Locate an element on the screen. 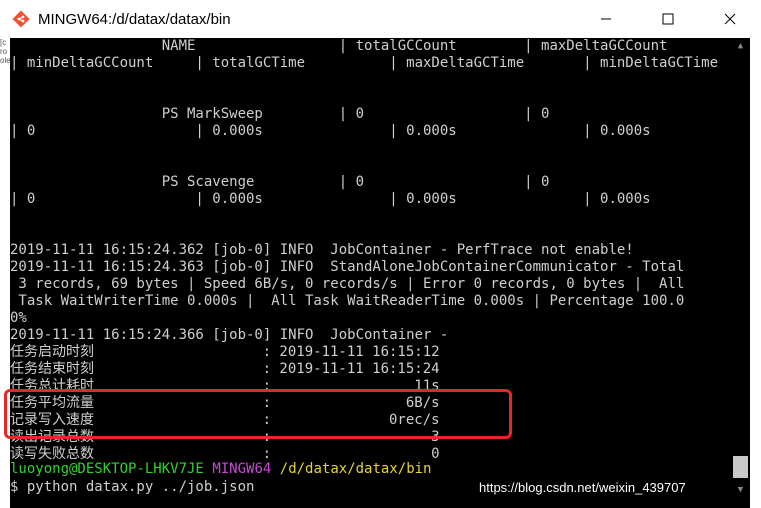  maximize-button is located at coordinates (668, 19).